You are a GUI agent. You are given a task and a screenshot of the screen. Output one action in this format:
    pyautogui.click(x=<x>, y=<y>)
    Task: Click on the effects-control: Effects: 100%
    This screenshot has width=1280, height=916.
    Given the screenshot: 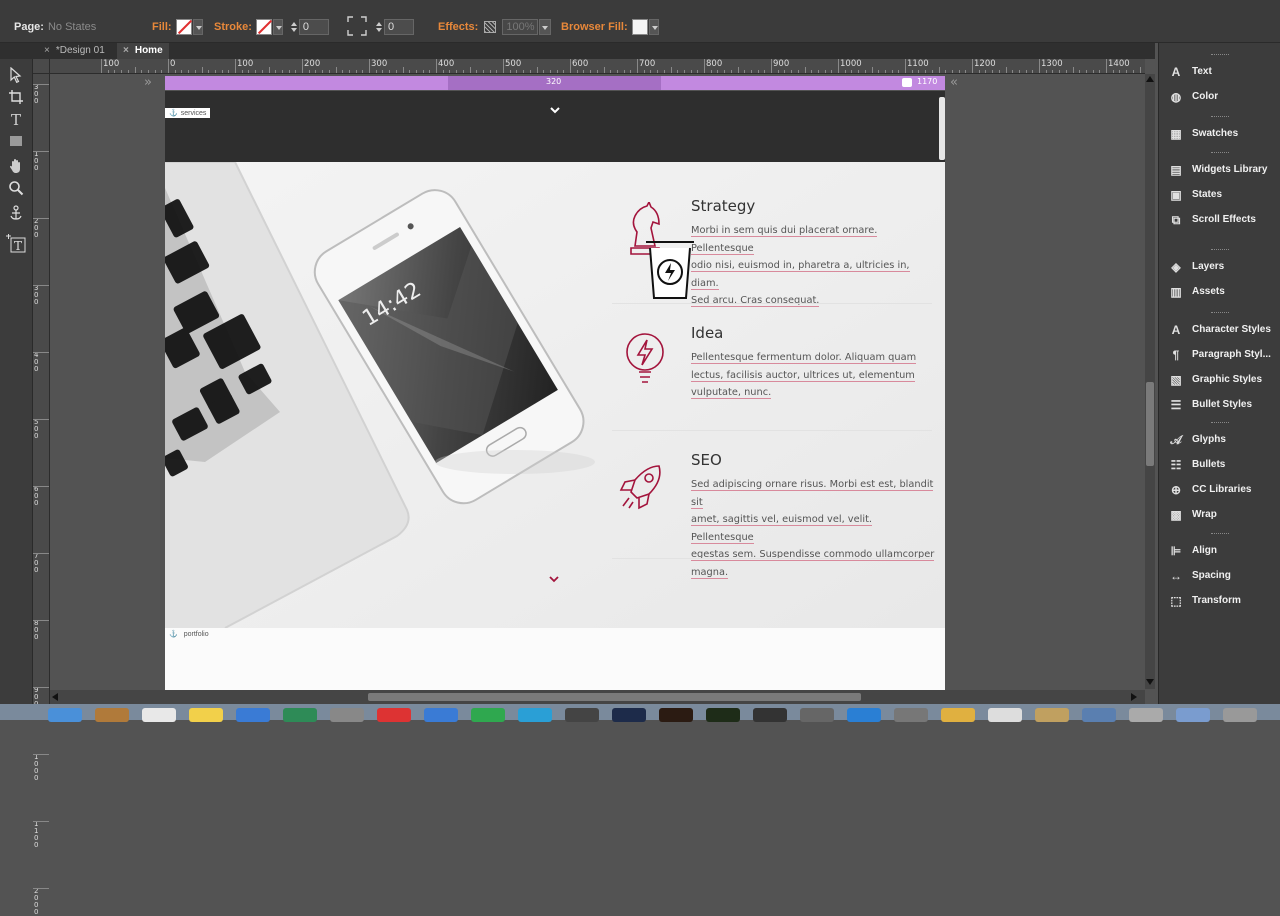 What is the action you would take?
    pyautogui.click(x=495, y=27)
    